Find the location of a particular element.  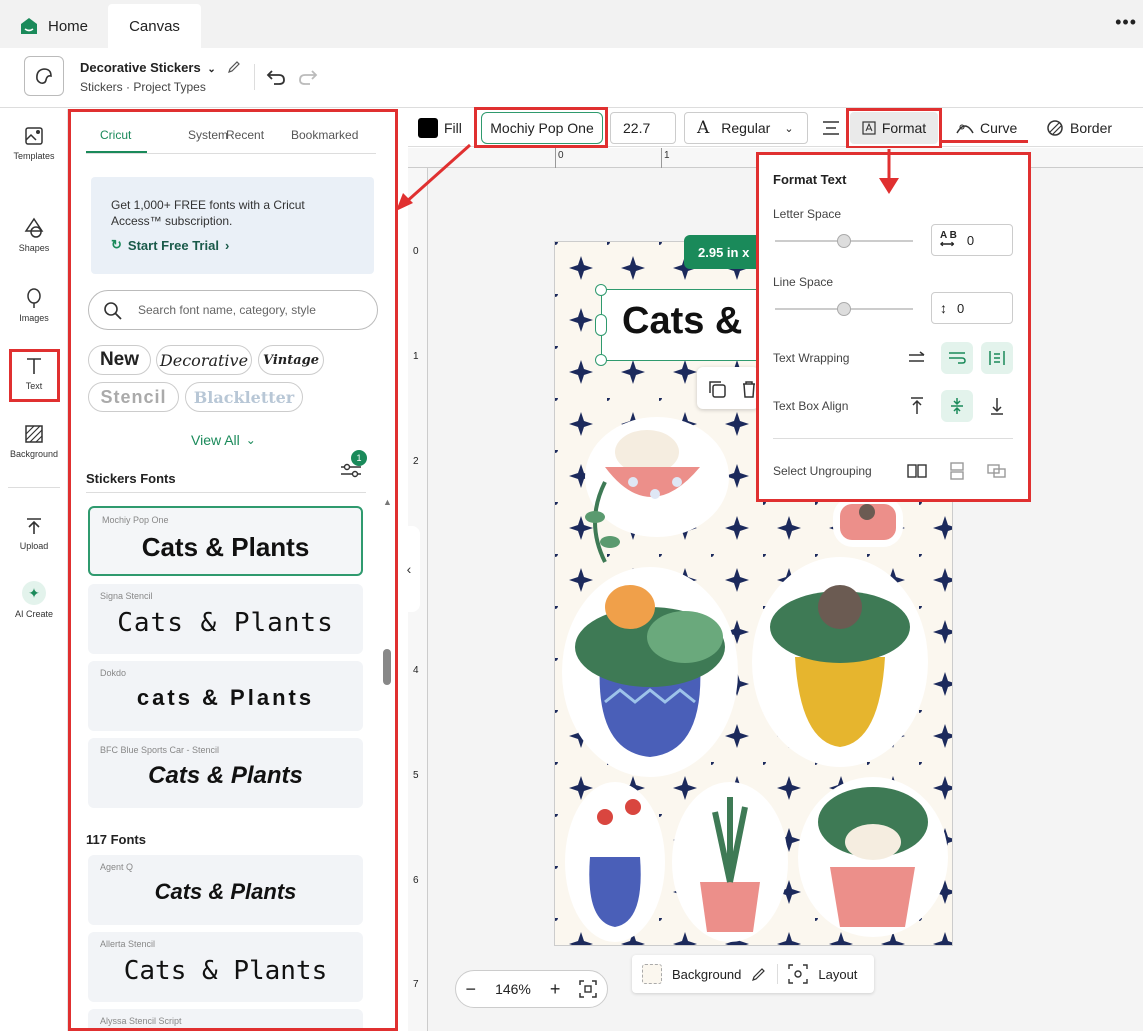

align-icon is located at coordinates (831, 128).